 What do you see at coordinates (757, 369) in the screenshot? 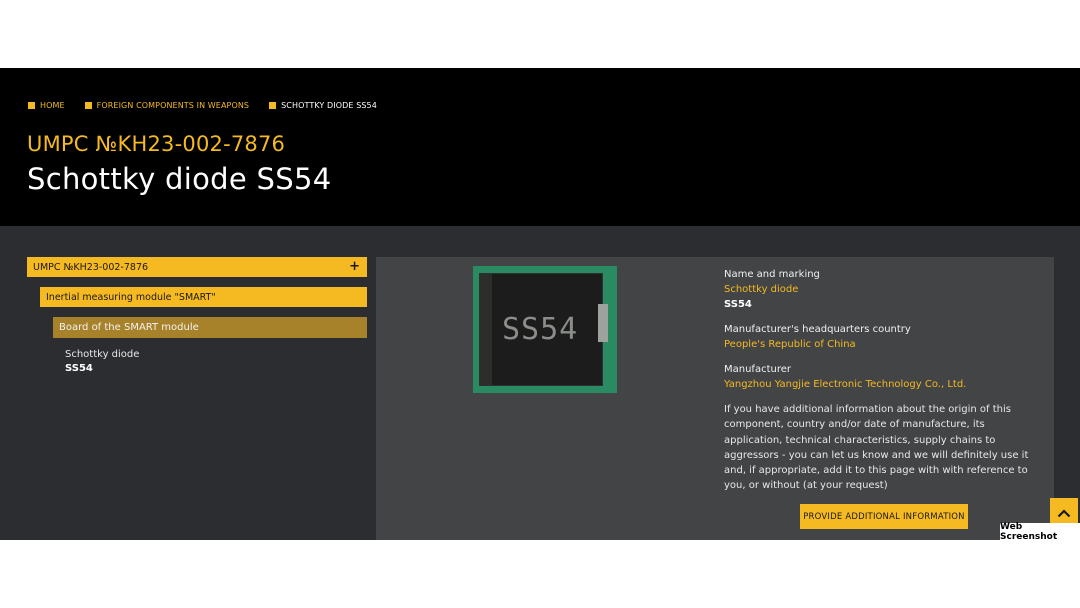
I see `manufacturer-label: Manufacturer` at bounding box center [757, 369].